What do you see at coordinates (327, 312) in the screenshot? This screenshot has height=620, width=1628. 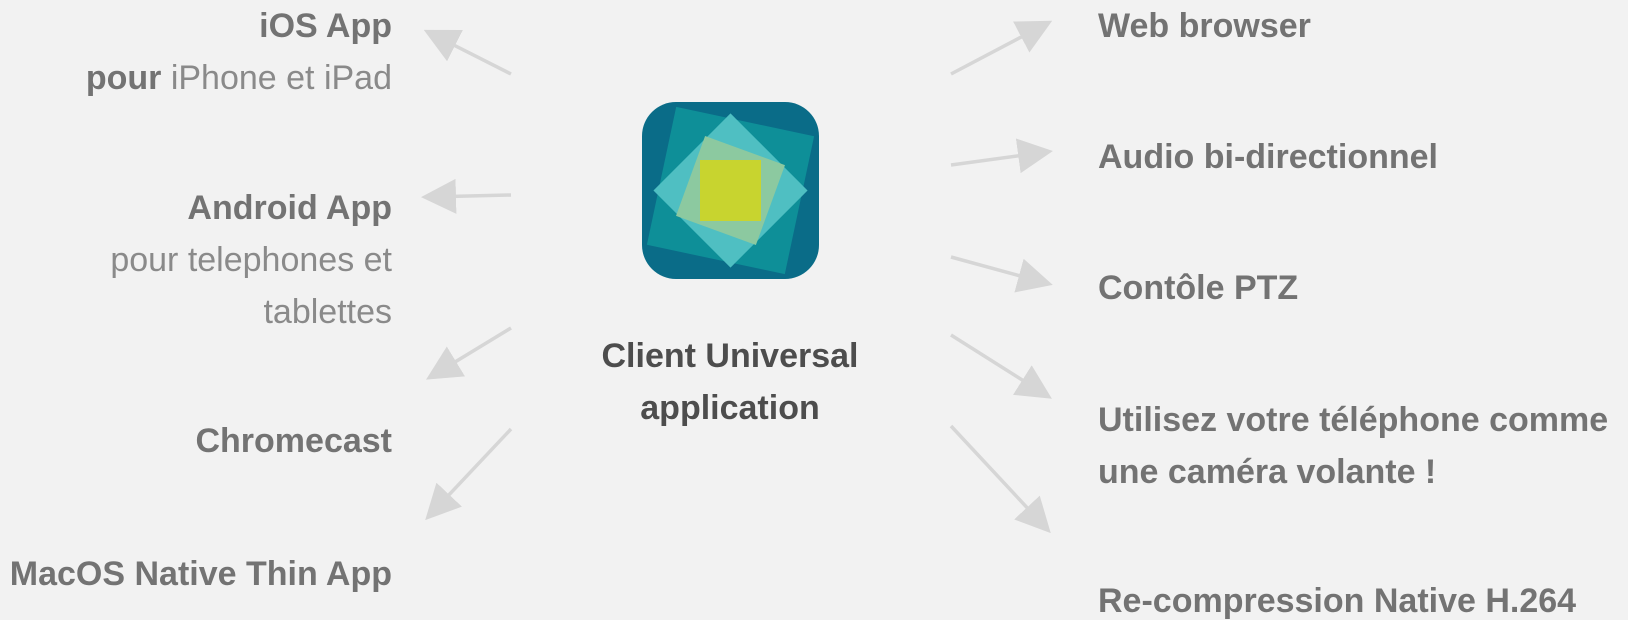 I see `android-app-subtitle-line2: tablettes` at bounding box center [327, 312].